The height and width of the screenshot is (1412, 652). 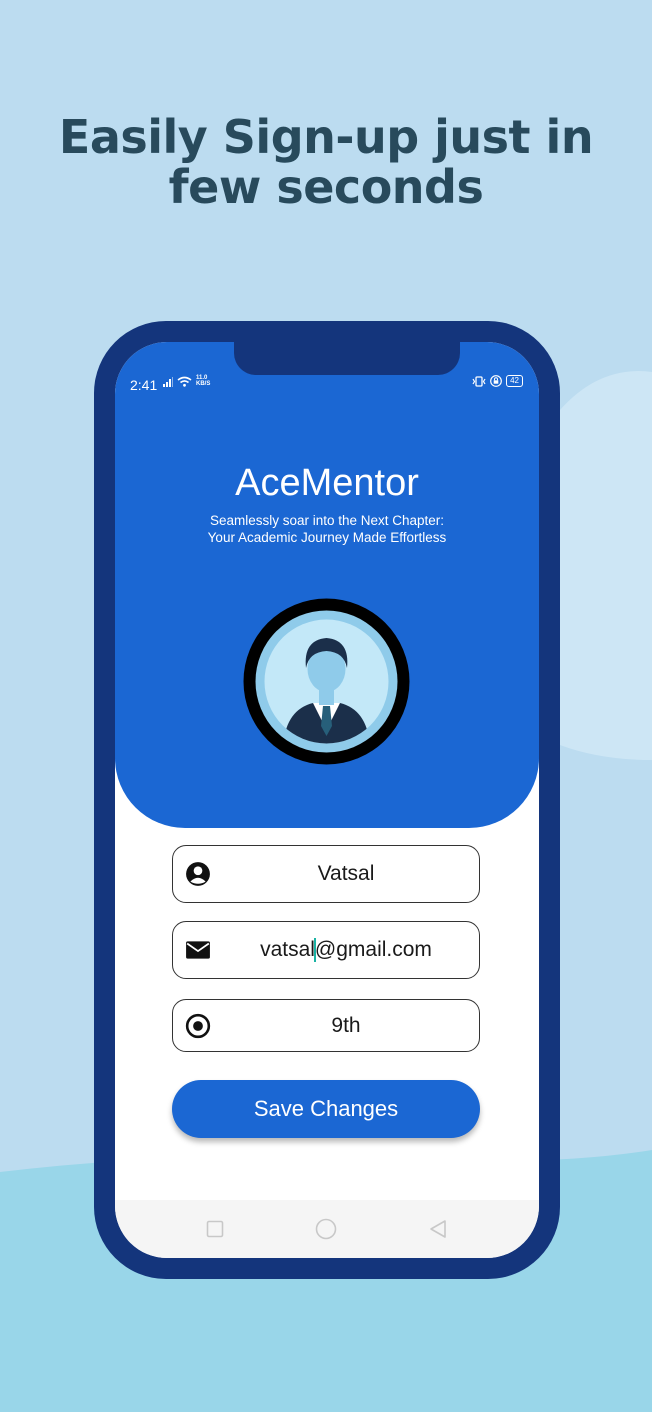 What do you see at coordinates (198, 1025) in the screenshot?
I see `radio-target-icon` at bounding box center [198, 1025].